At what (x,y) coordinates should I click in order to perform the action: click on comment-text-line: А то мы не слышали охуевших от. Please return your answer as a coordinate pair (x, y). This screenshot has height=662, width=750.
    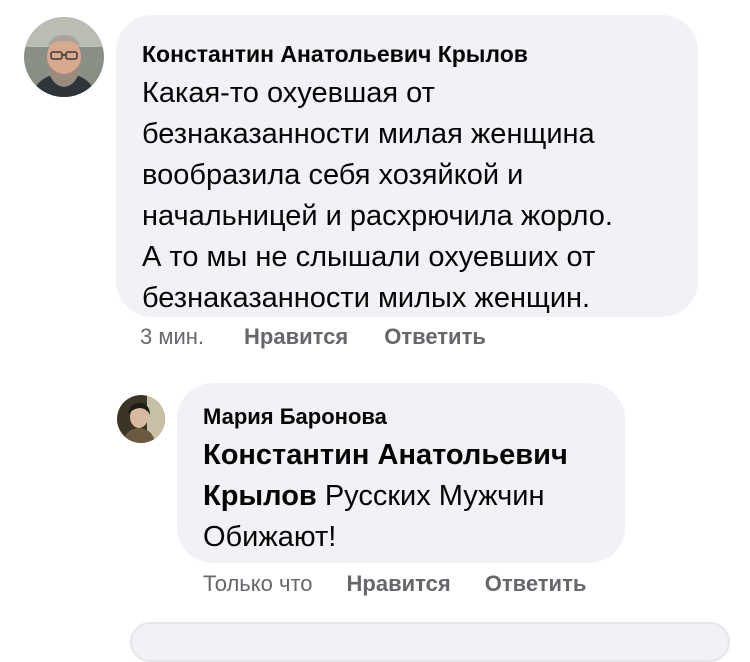
    Looking at the image, I should click on (369, 257).